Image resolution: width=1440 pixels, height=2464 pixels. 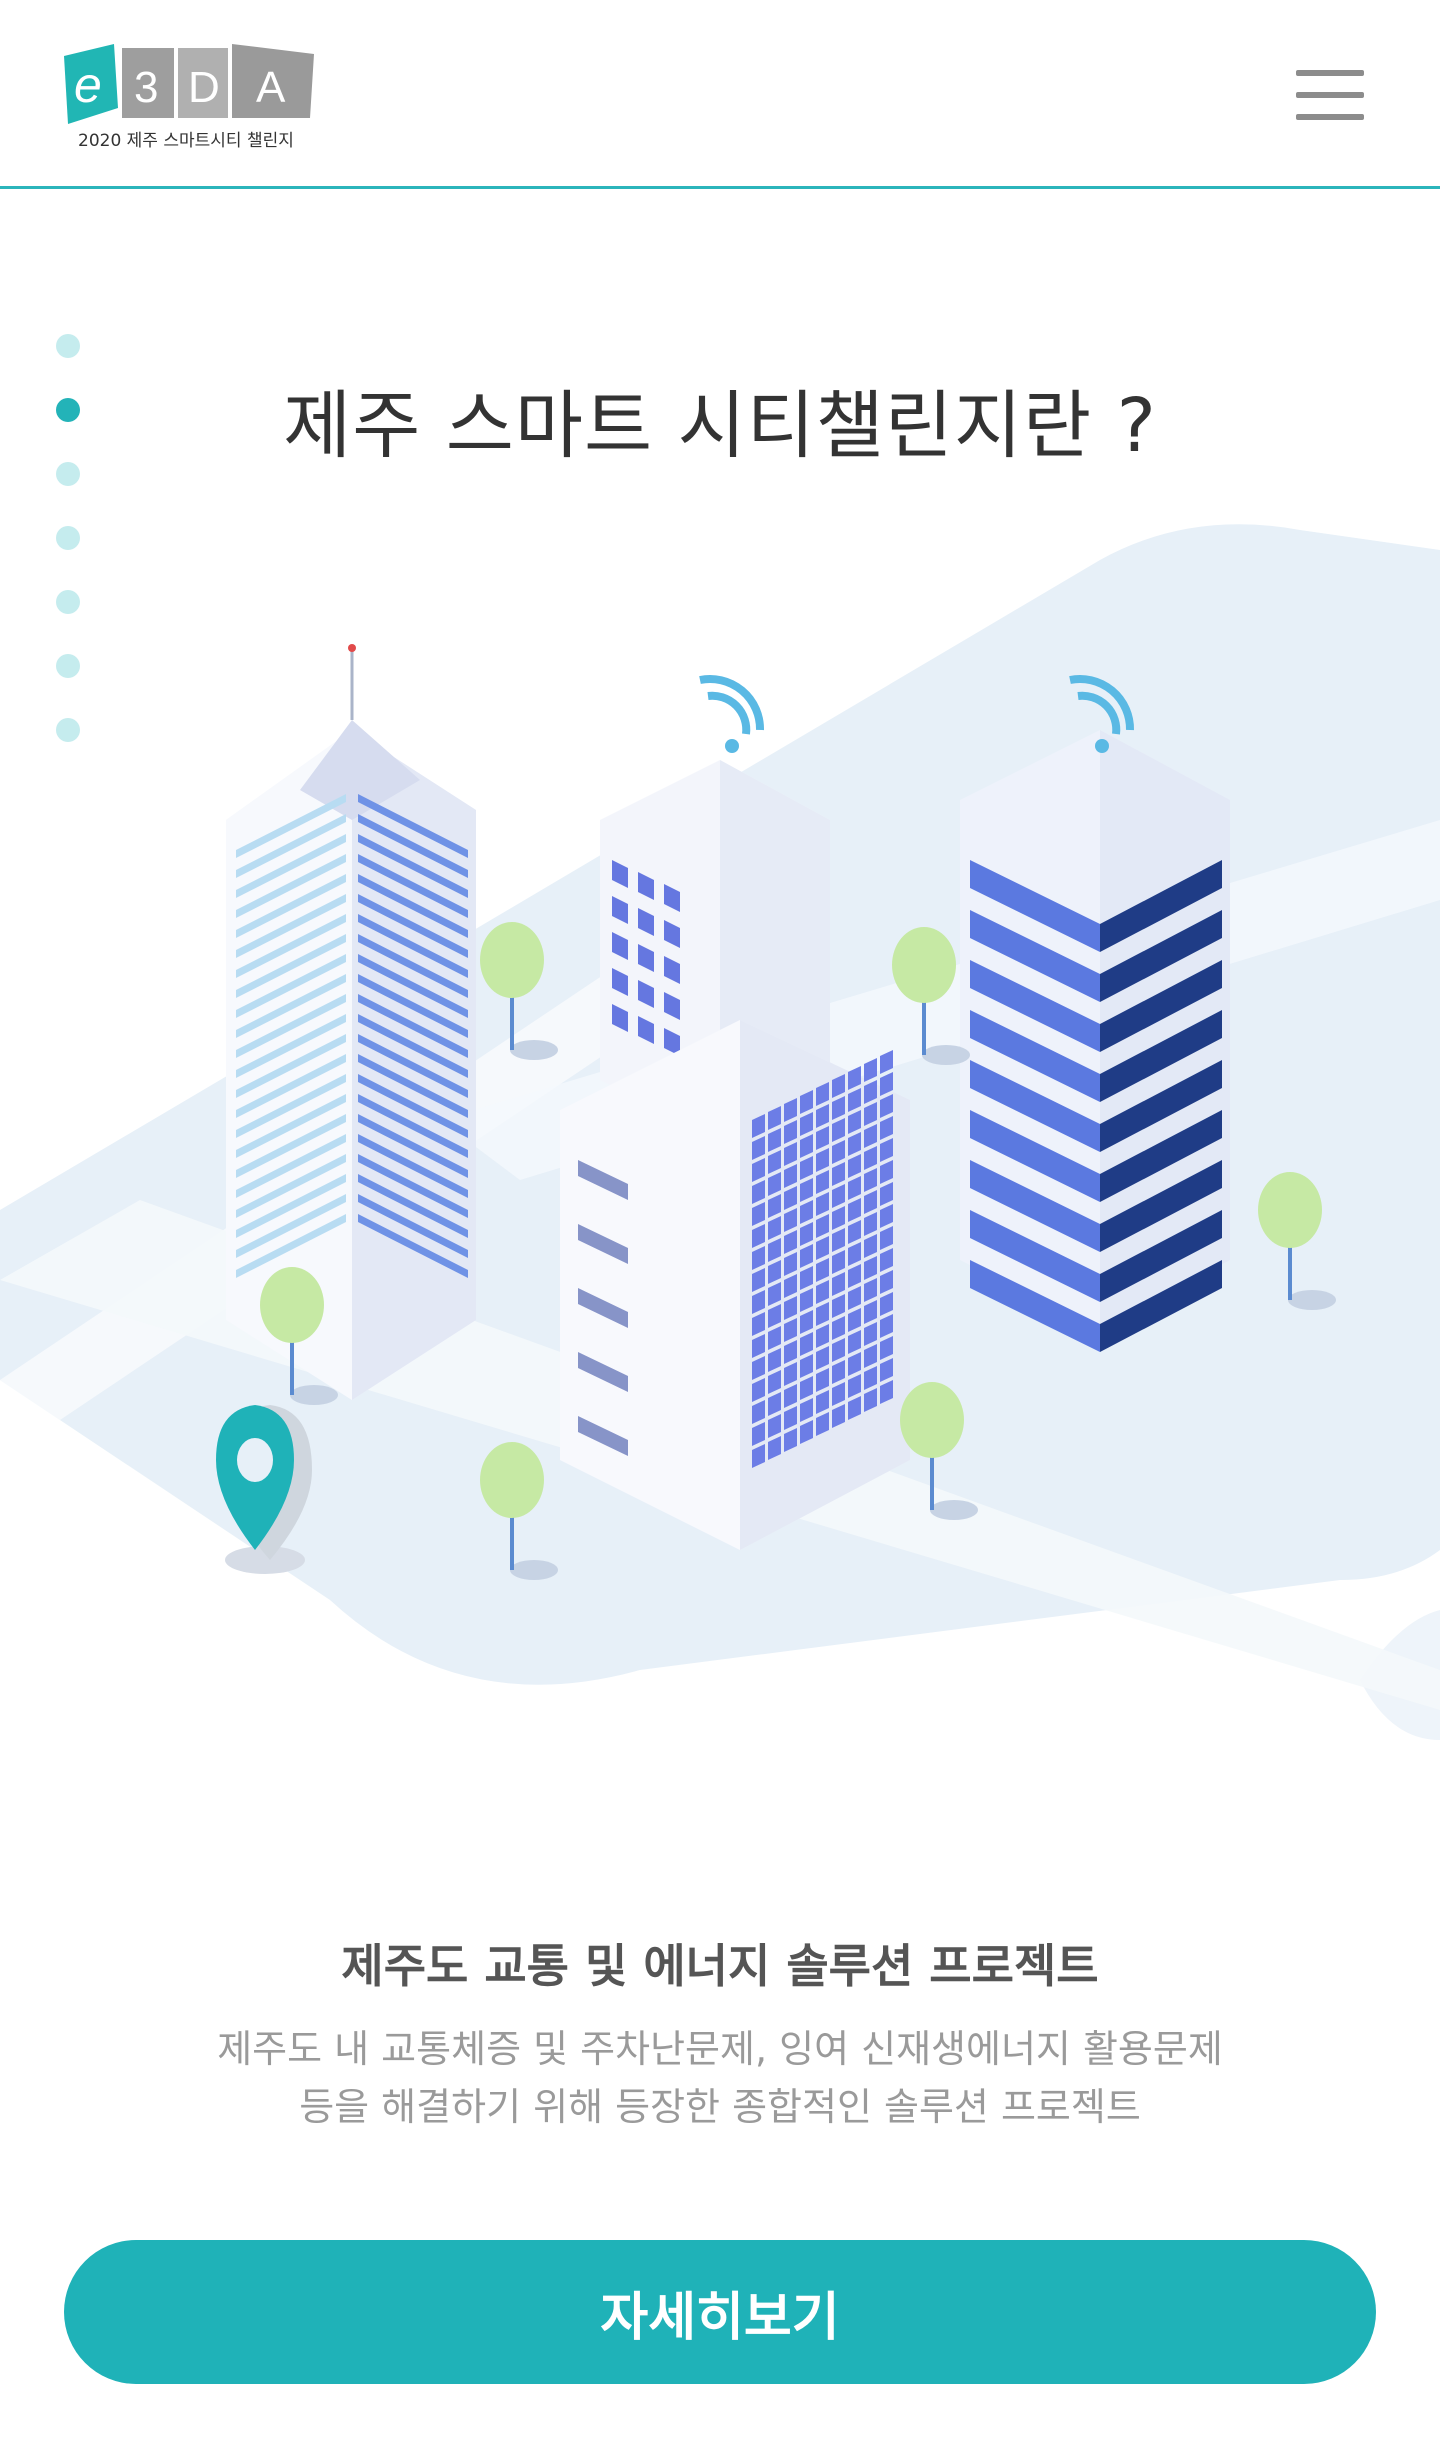 What do you see at coordinates (271, 87) in the screenshot?
I see `logo-letter-a: A` at bounding box center [271, 87].